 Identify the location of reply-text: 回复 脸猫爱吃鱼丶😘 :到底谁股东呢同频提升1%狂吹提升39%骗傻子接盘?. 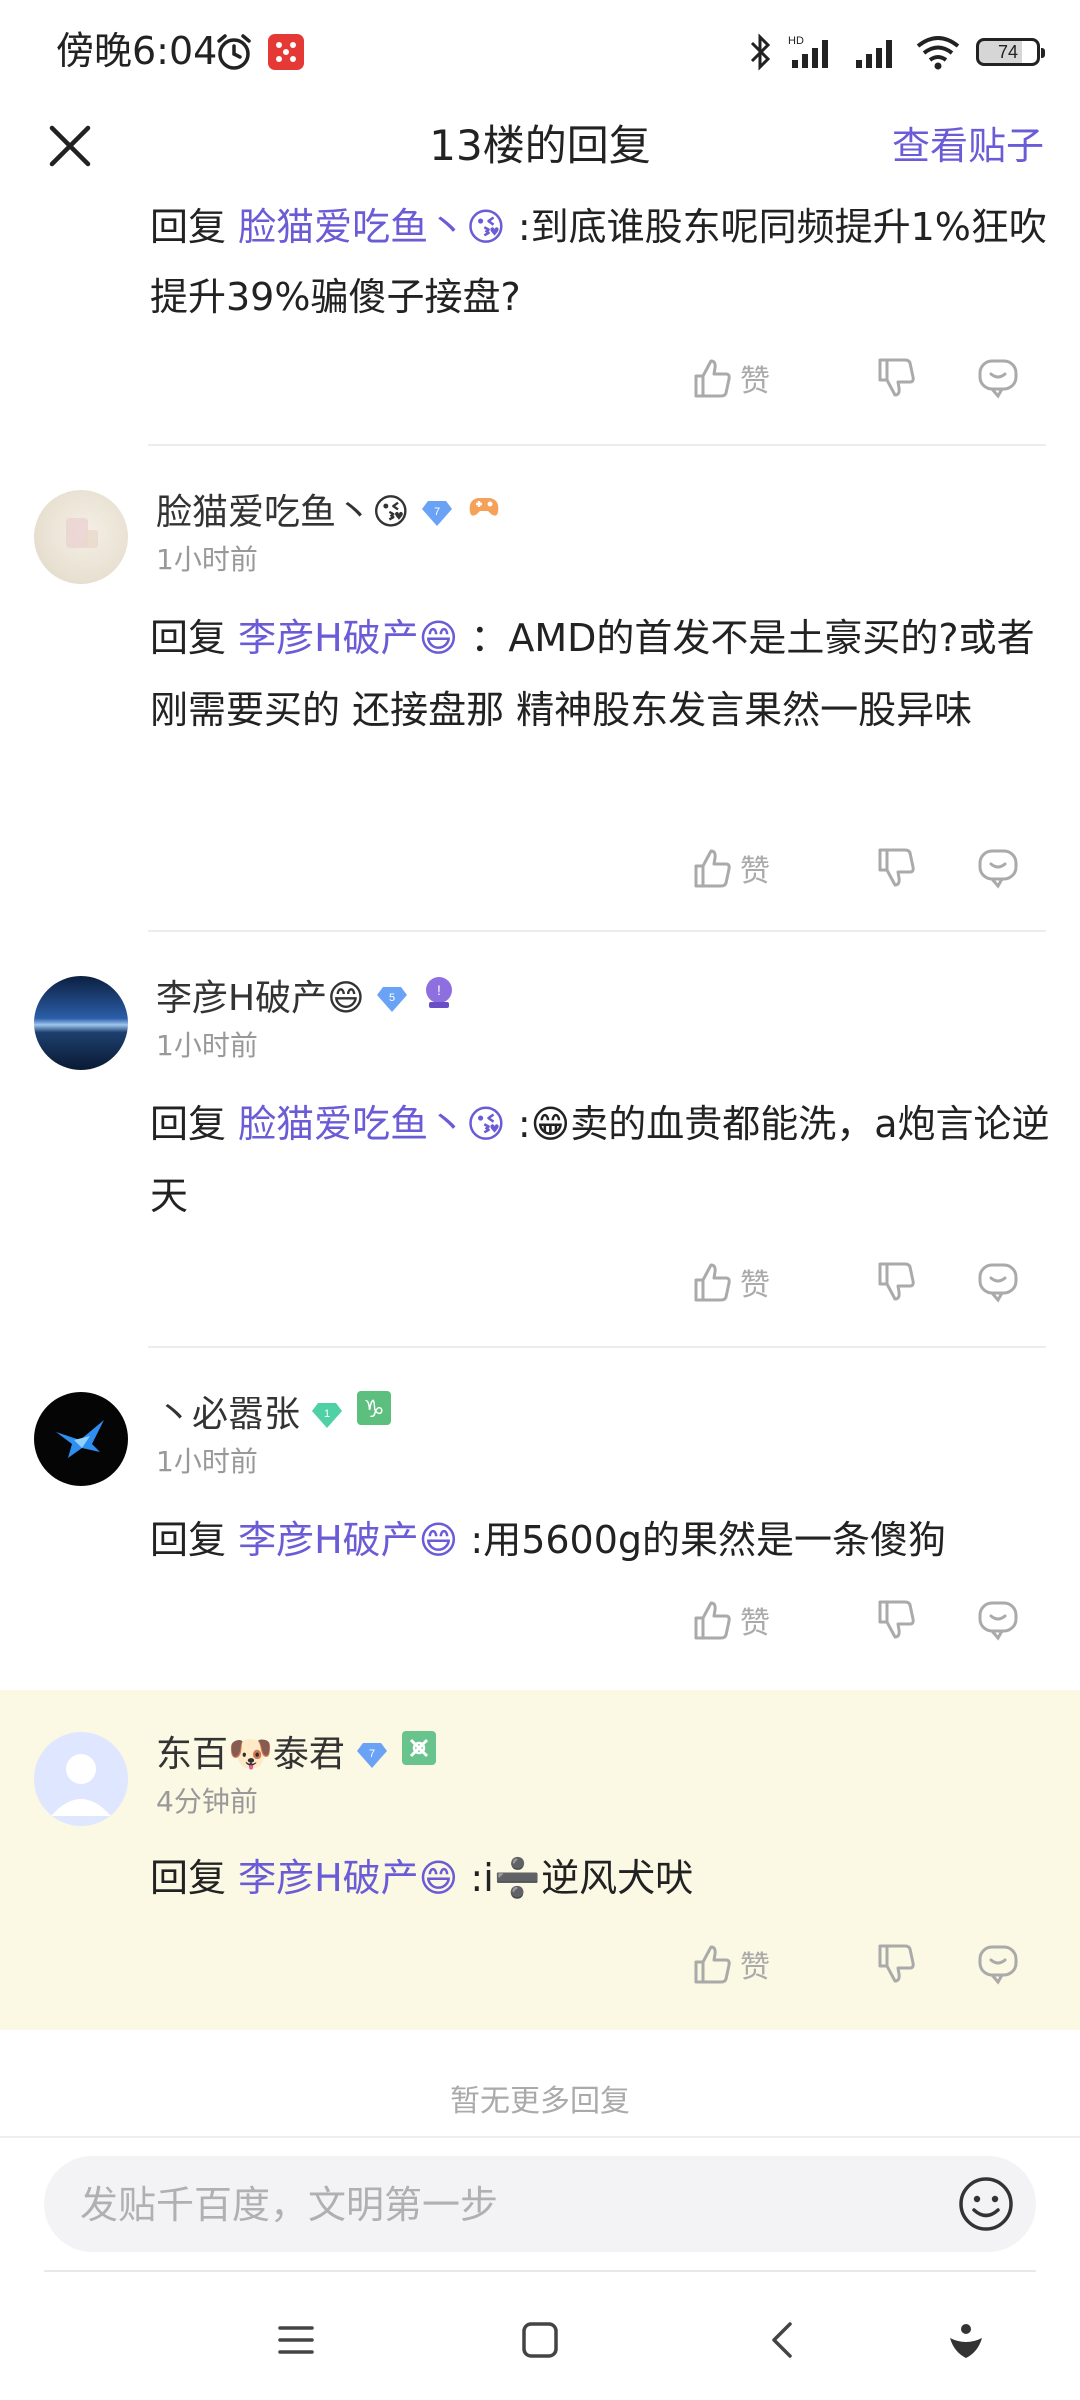
(600, 262).